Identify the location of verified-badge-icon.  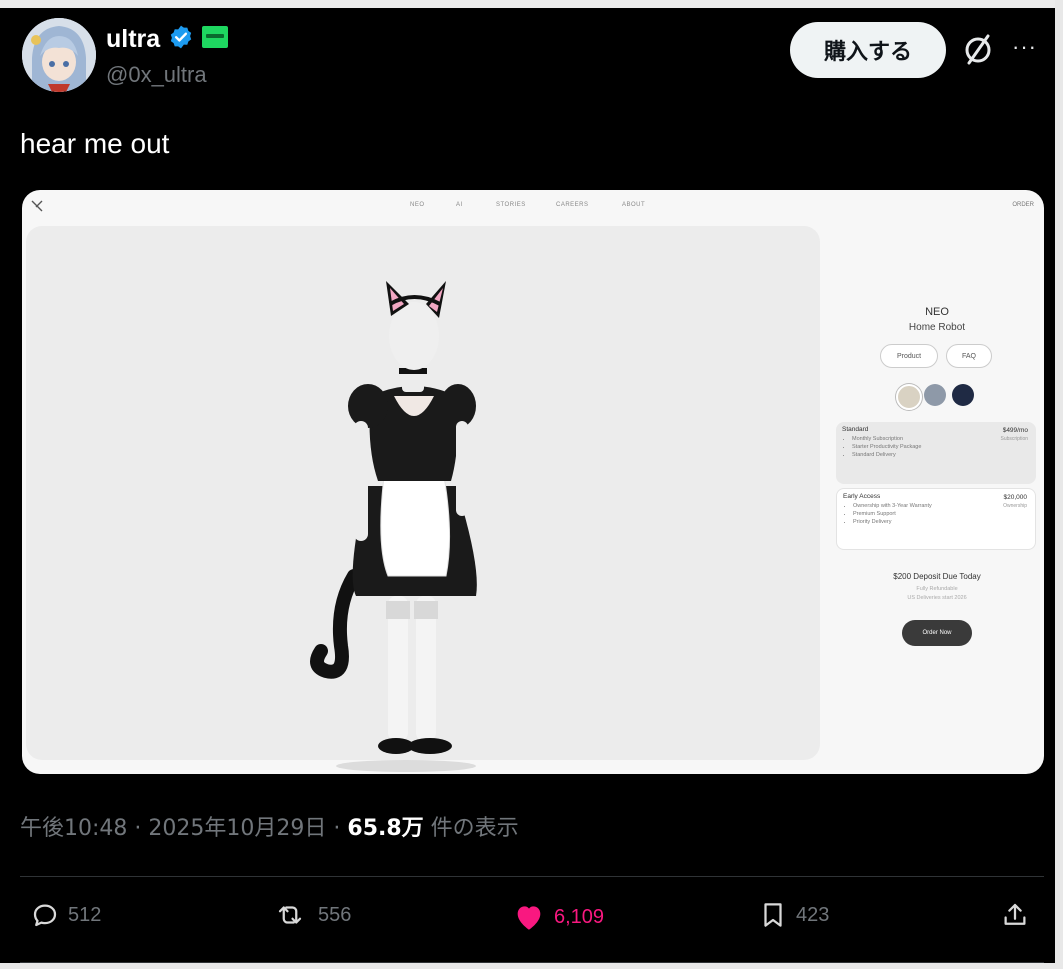
(181, 39).